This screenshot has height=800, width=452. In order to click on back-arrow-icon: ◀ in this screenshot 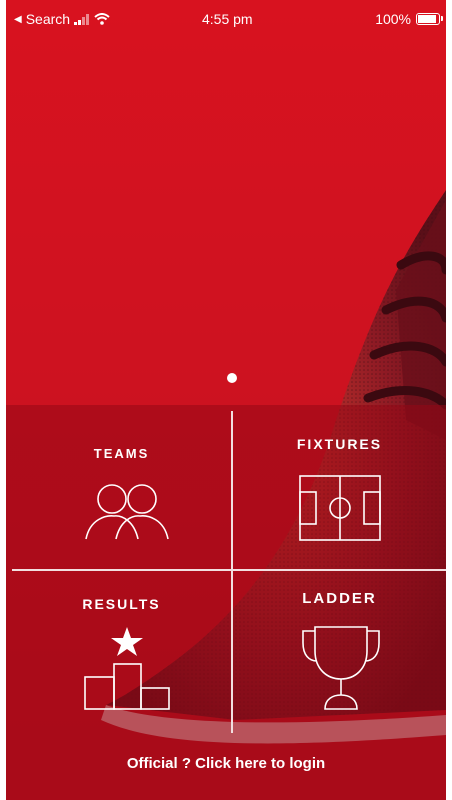, I will do `click(18, 19)`.